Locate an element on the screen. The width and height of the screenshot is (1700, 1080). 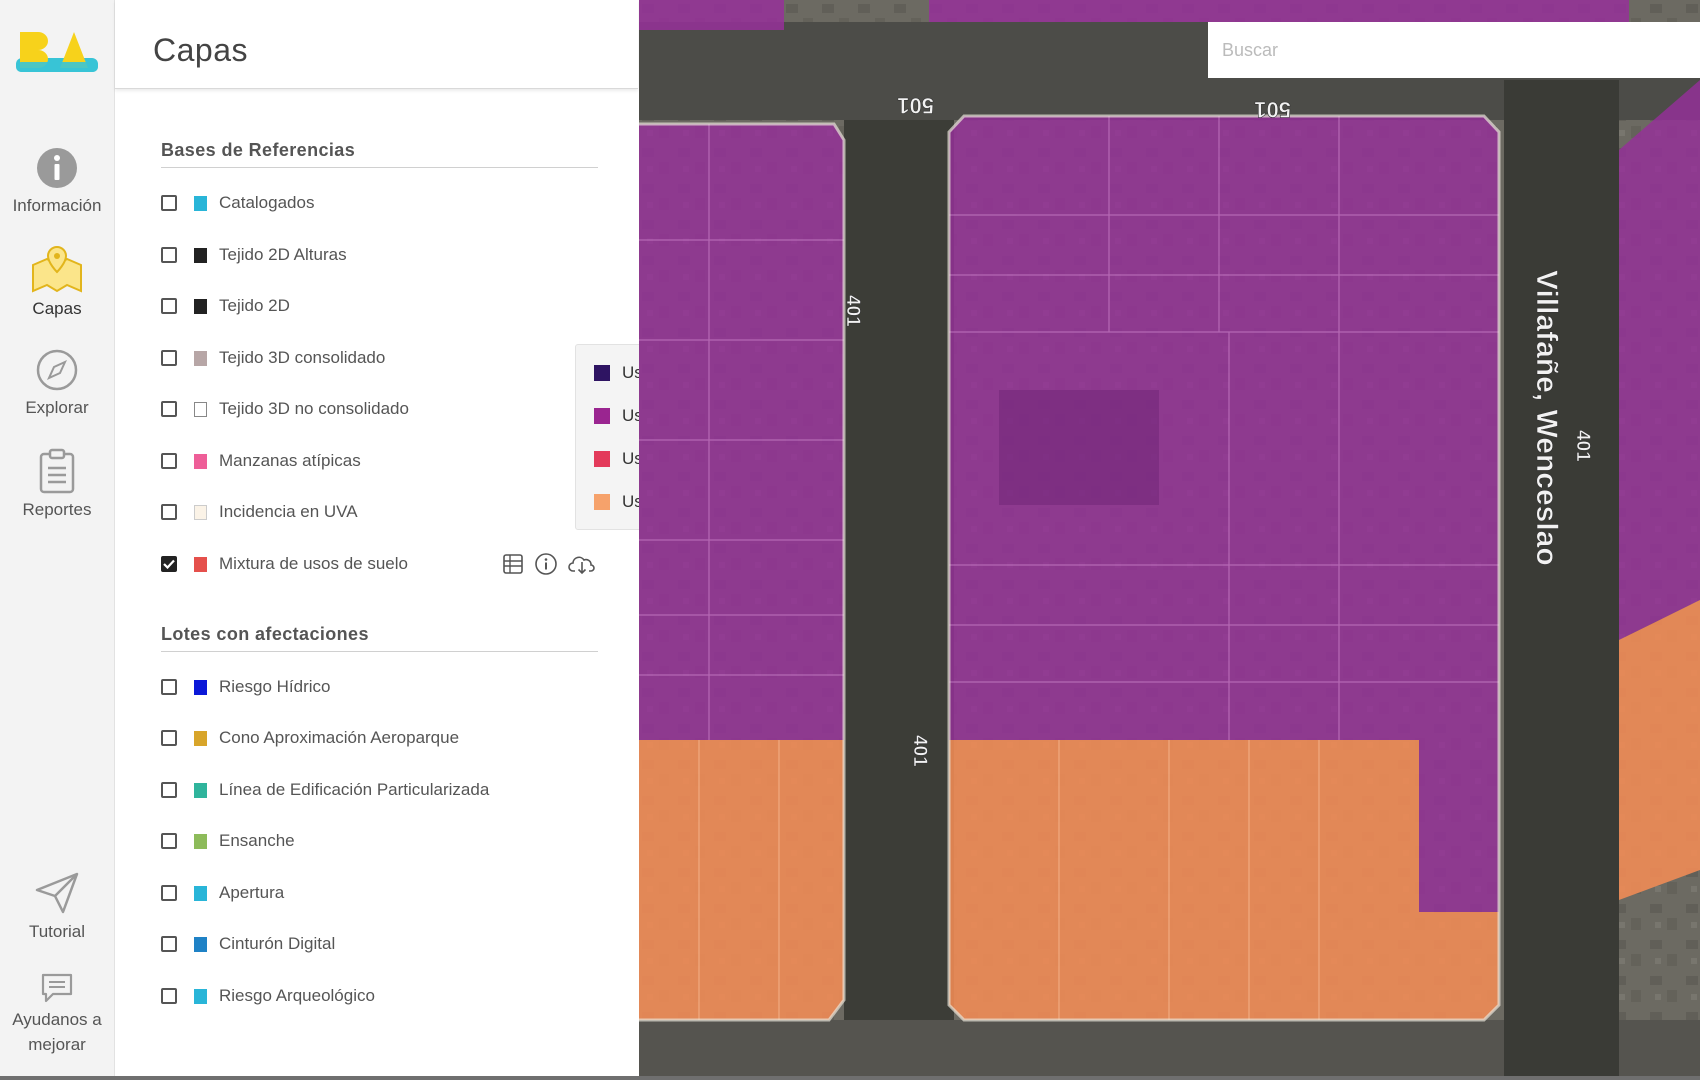
layer-row-mixtura-usos: Mixtura de usos de suelo is located at coordinates (379, 564).